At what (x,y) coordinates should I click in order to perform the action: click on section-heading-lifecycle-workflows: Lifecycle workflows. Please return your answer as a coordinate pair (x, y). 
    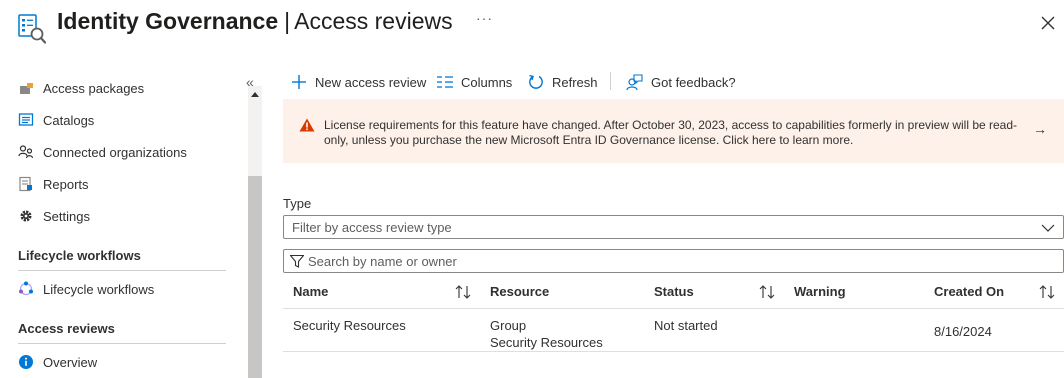
    Looking at the image, I should click on (79, 255).